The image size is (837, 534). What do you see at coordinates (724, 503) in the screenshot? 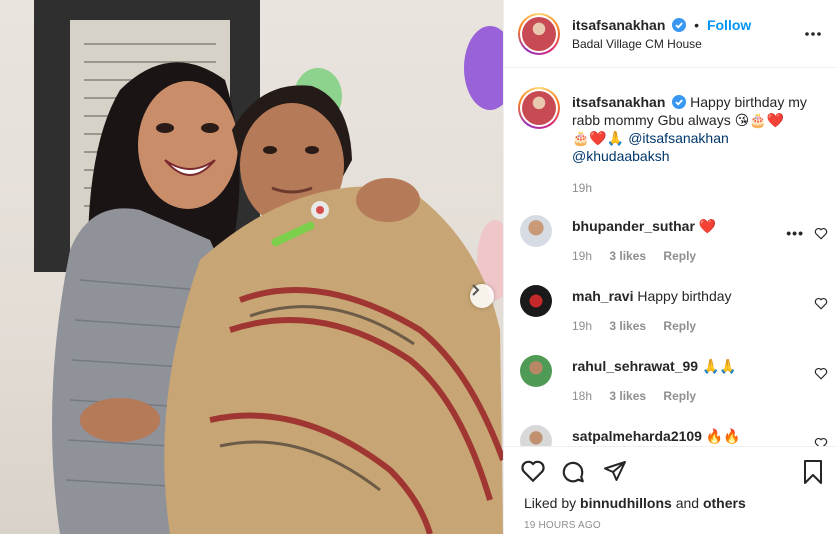
I see `liked-by-others: others` at bounding box center [724, 503].